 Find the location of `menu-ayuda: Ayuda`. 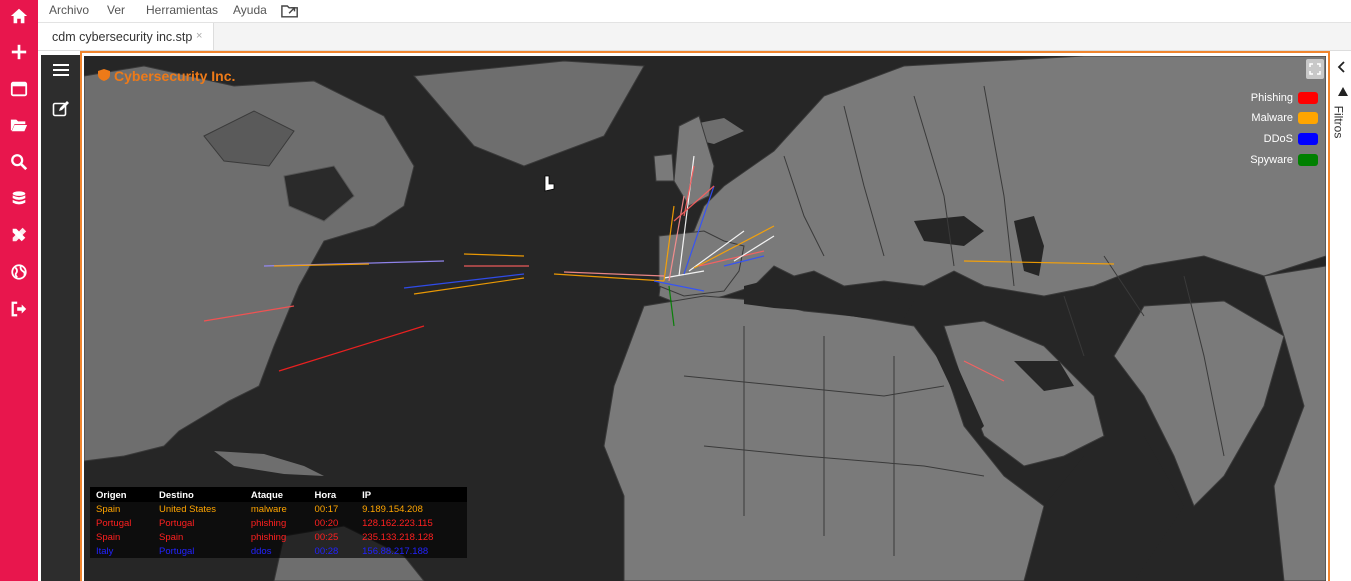

menu-ayuda: Ayuda is located at coordinates (250, 10).